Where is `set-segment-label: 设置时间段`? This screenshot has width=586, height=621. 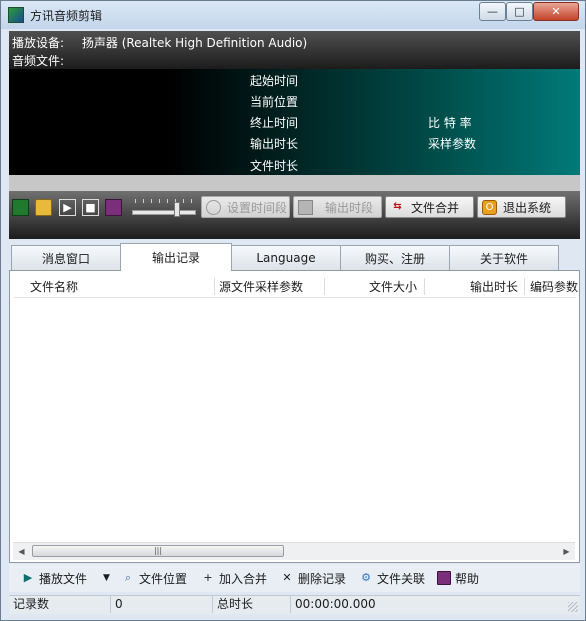 set-segment-label: 设置时间段 is located at coordinates (257, 207).